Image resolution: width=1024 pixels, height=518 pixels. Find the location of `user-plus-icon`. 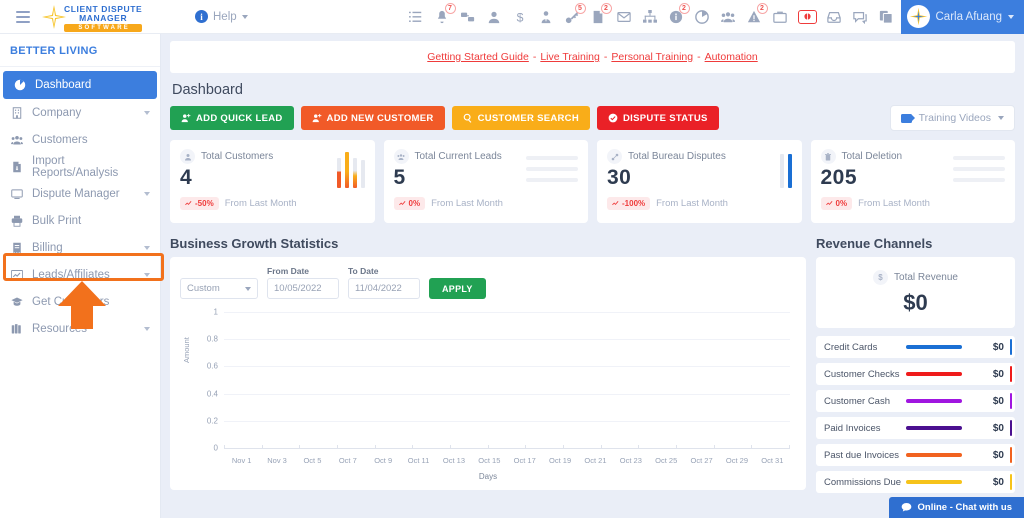

user-plus-icon is located at coordinates (316, 118).